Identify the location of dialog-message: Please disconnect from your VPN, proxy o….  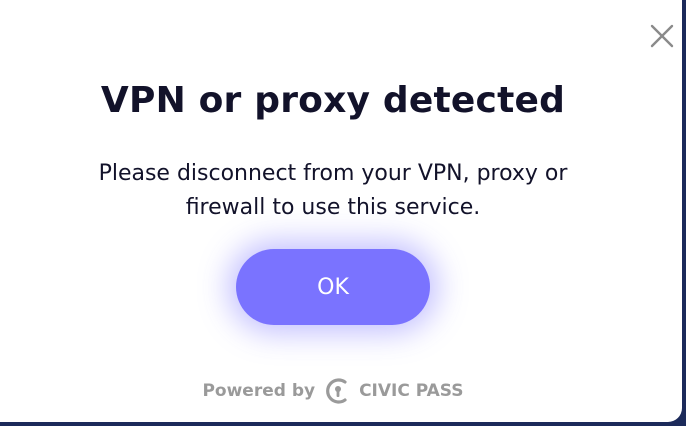
(333, 190).